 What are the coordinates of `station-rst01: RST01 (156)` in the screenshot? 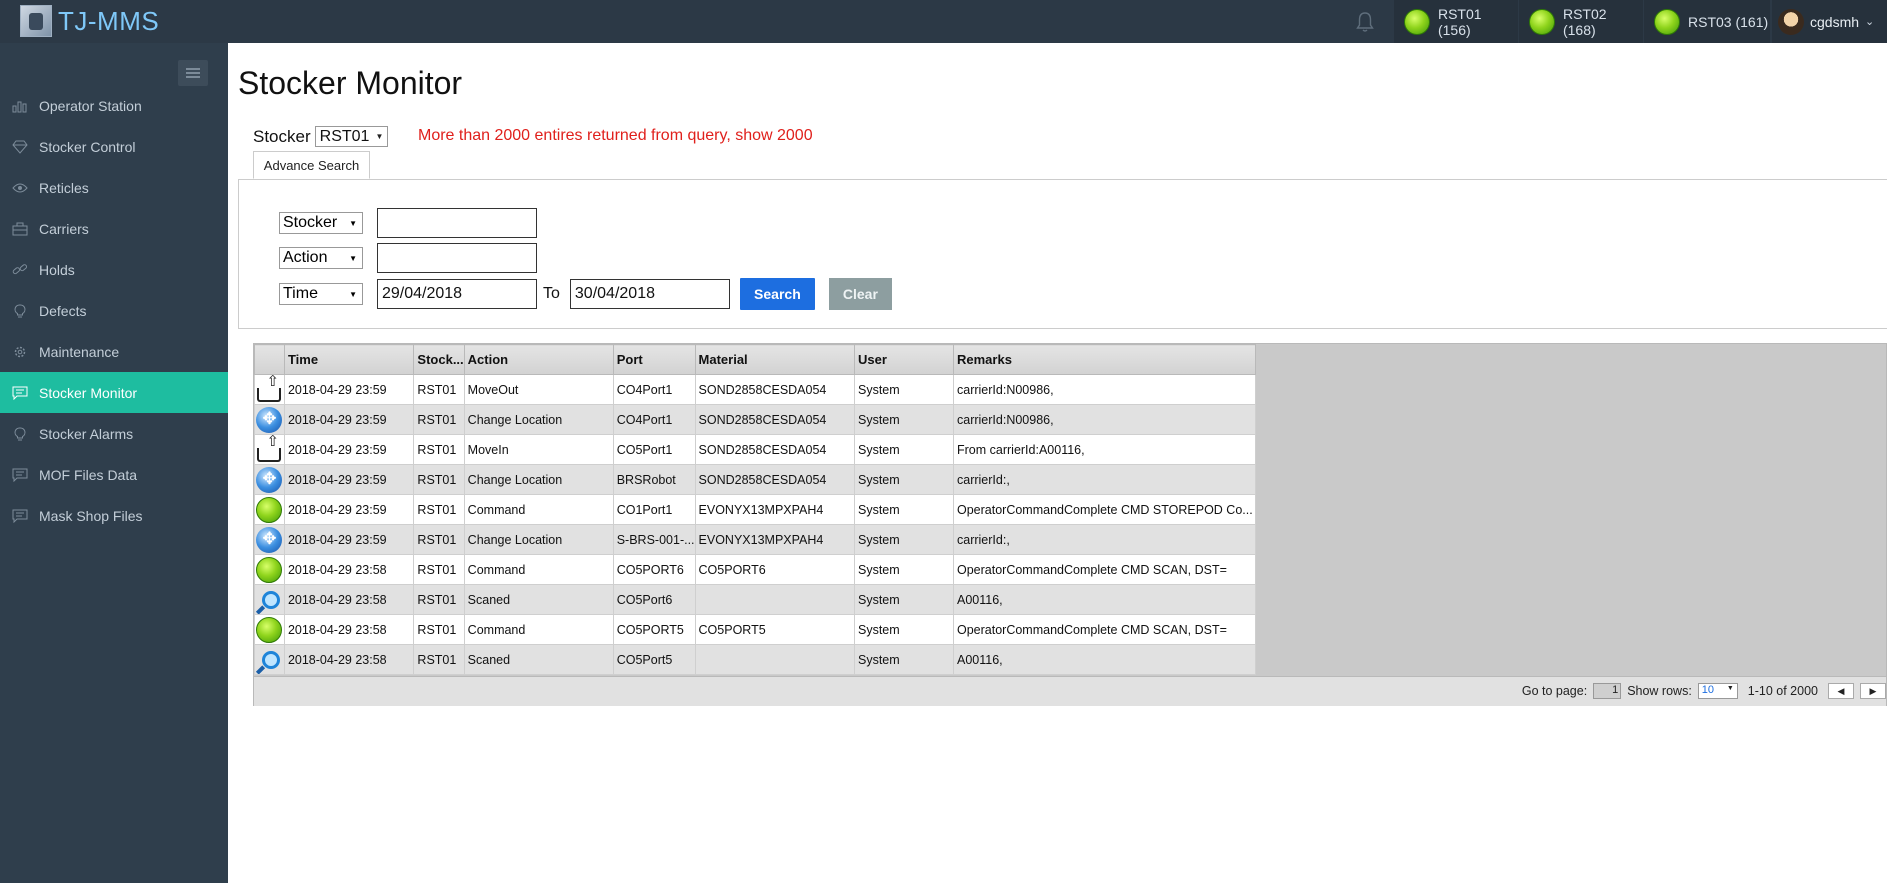 It's located at (1456, 21).